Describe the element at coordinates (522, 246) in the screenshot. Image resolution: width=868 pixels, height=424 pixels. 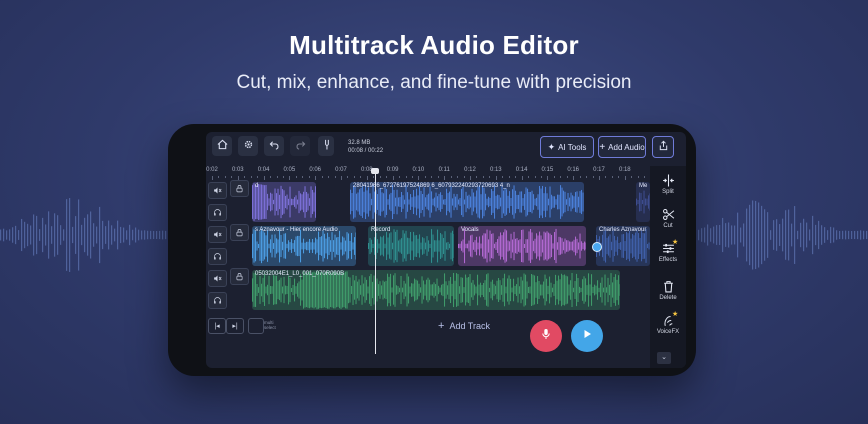
I see `audio-clip: Vocals` at that location.